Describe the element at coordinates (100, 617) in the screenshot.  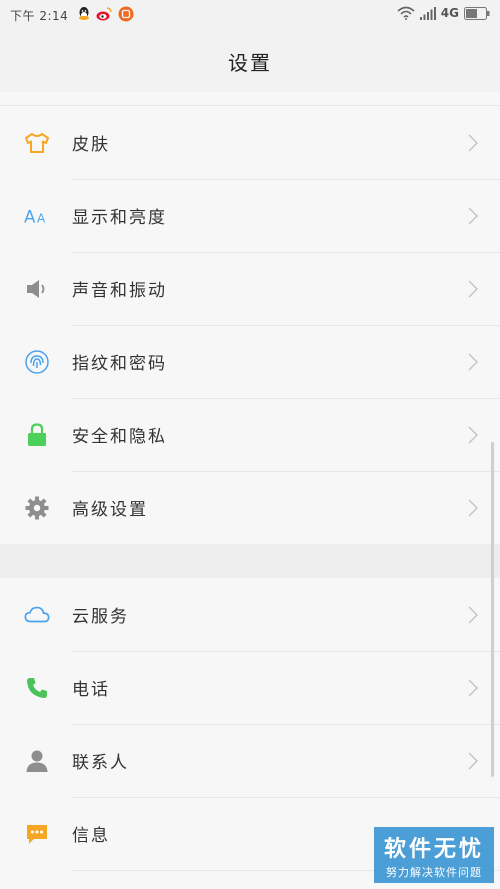
I see `settings-item-label: 云服务` at that location.